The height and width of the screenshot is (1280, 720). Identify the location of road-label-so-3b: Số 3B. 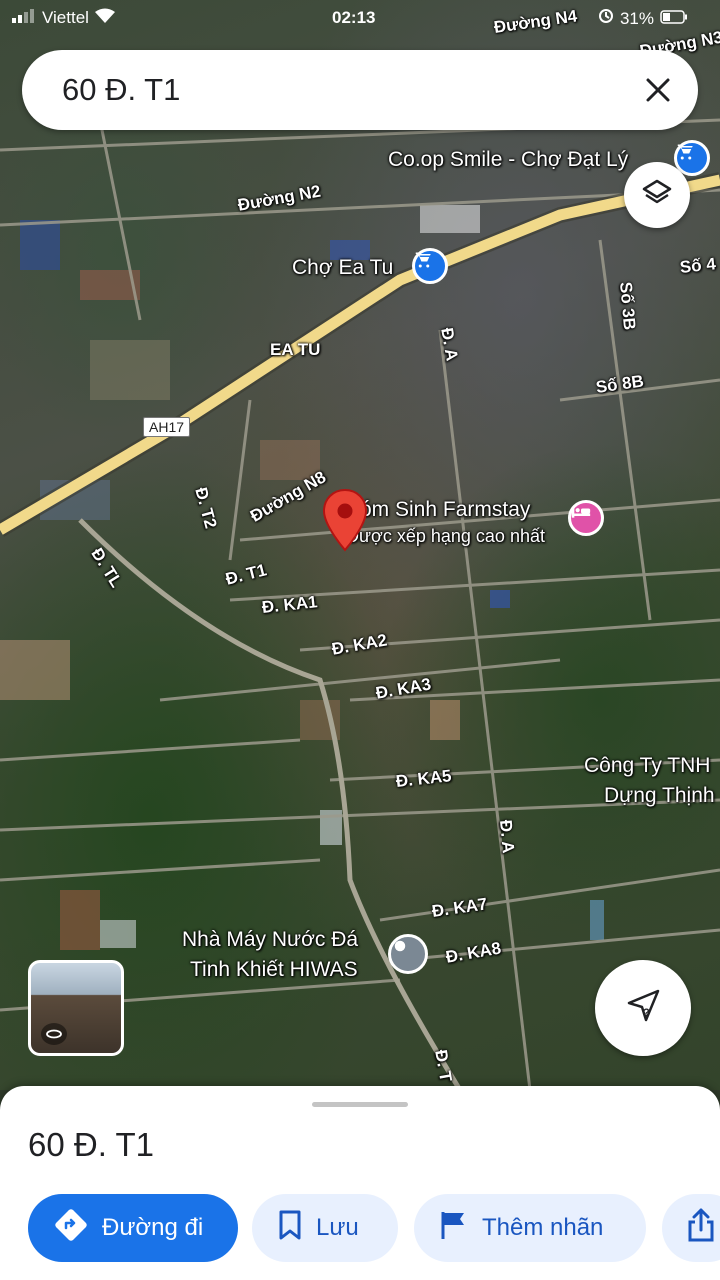
(628, 306).